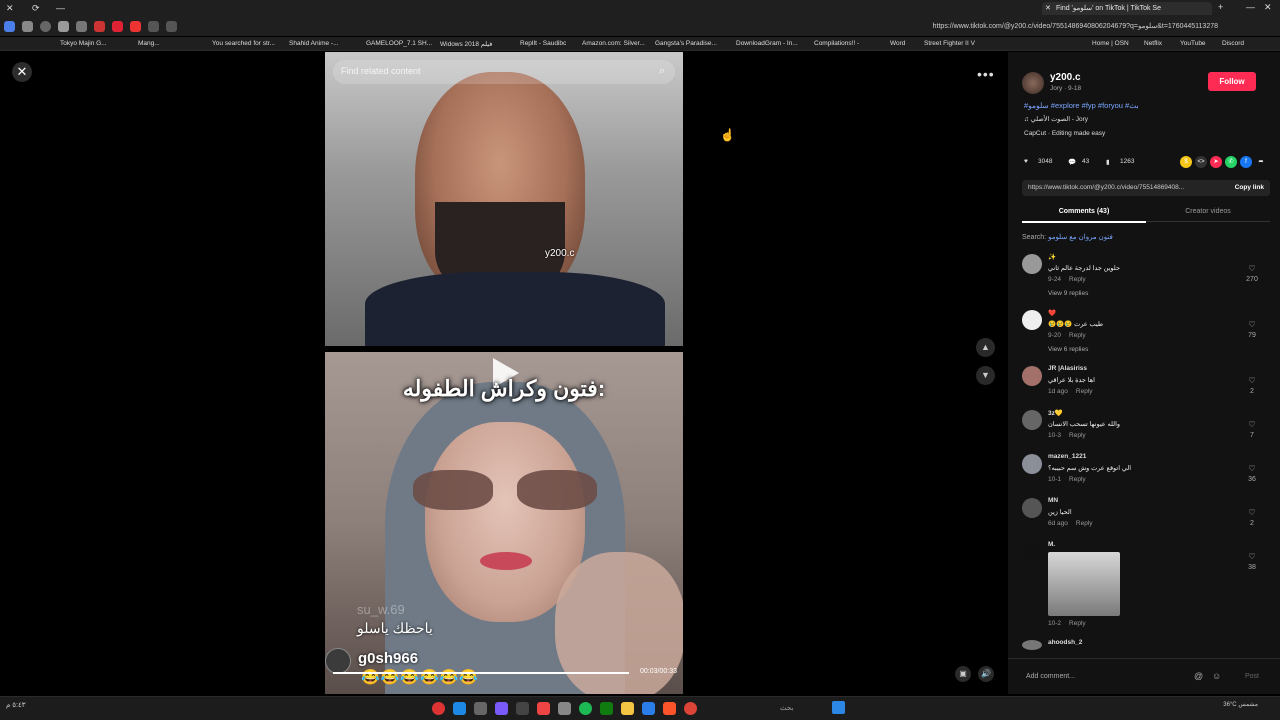  Describe the element at coordinates (1084, 215) in the screenshot. I see `tab-comments: Comments (43)` at that location.